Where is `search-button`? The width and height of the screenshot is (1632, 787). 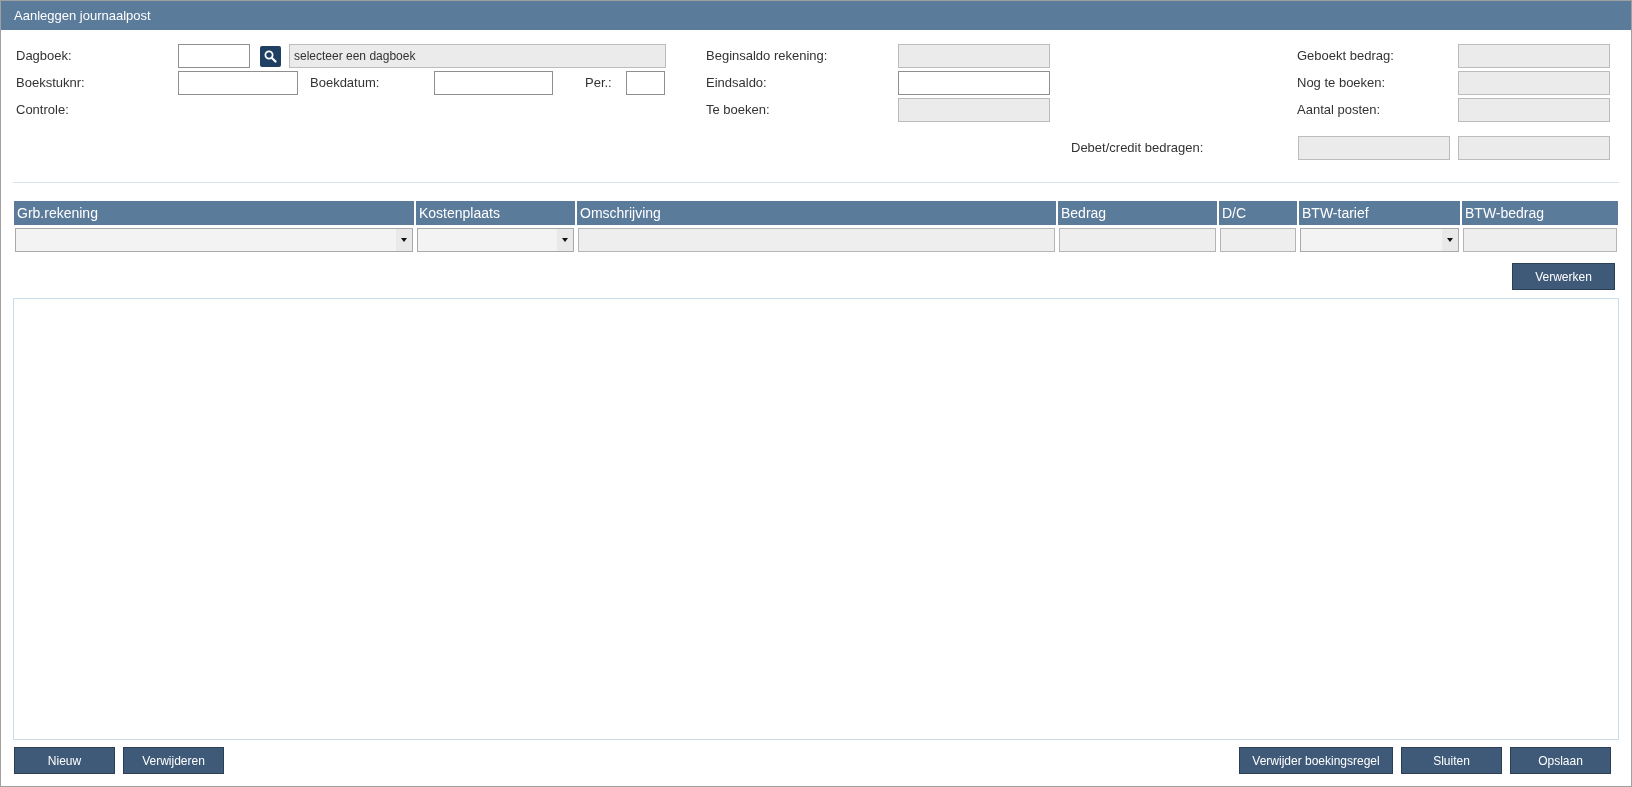
search-button is located at coordinates (270, 56).